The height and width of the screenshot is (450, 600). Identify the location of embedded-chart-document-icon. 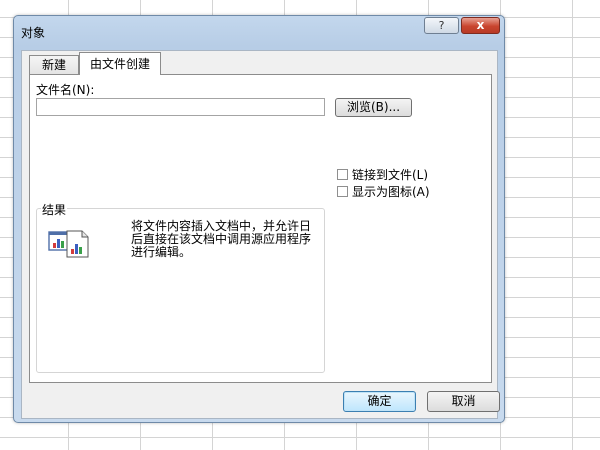
(70, 243).